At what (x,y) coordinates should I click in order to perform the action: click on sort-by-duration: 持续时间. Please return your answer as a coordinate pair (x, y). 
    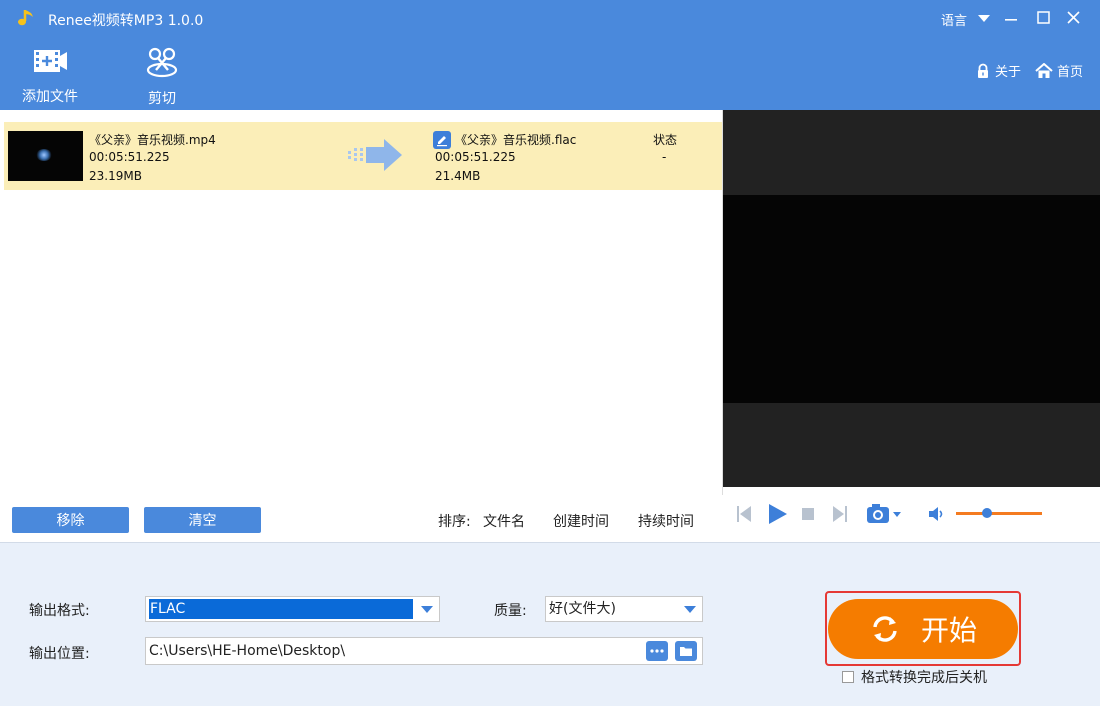
    Looking at the image, I should click on (666, 521).